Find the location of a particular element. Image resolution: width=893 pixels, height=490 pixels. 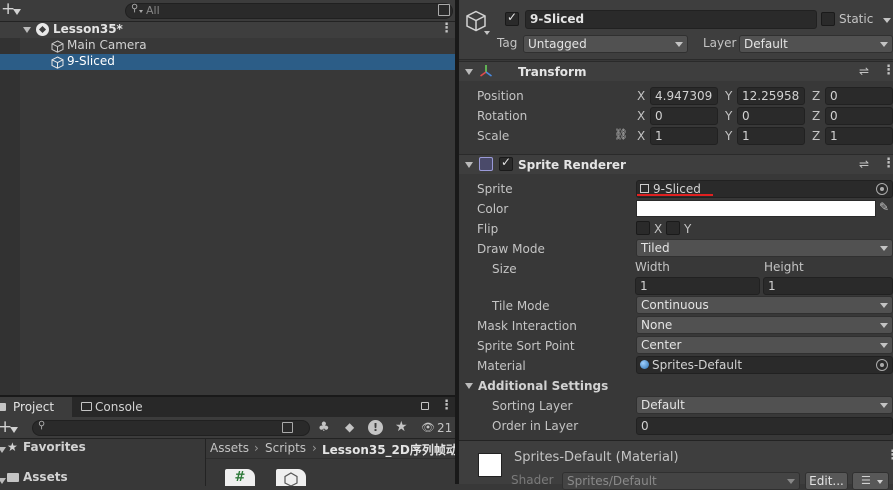

hierarchy-item-9-sliced: 9-Sliced is located at coordinates (227, 62).